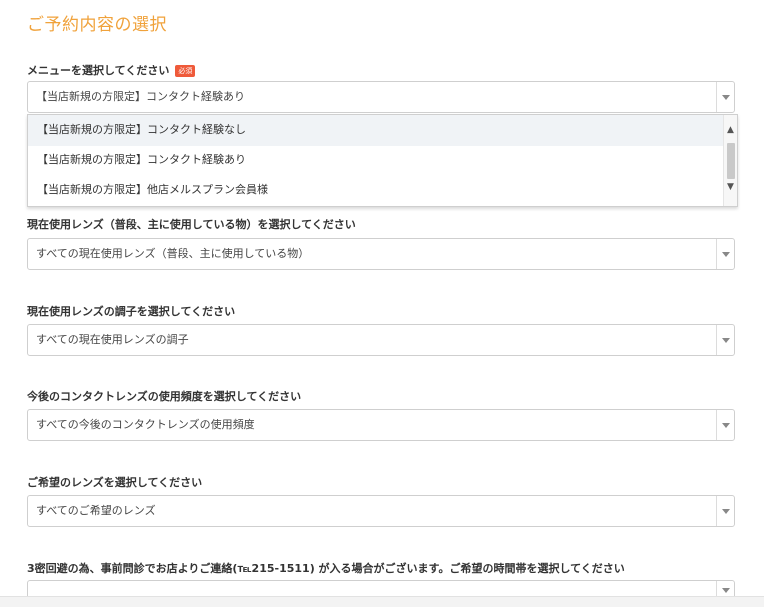 Image resolution: width=764 pixels, height=607 pixels. I want to click on scroll-up-icon: ▲, so click(730, 130).